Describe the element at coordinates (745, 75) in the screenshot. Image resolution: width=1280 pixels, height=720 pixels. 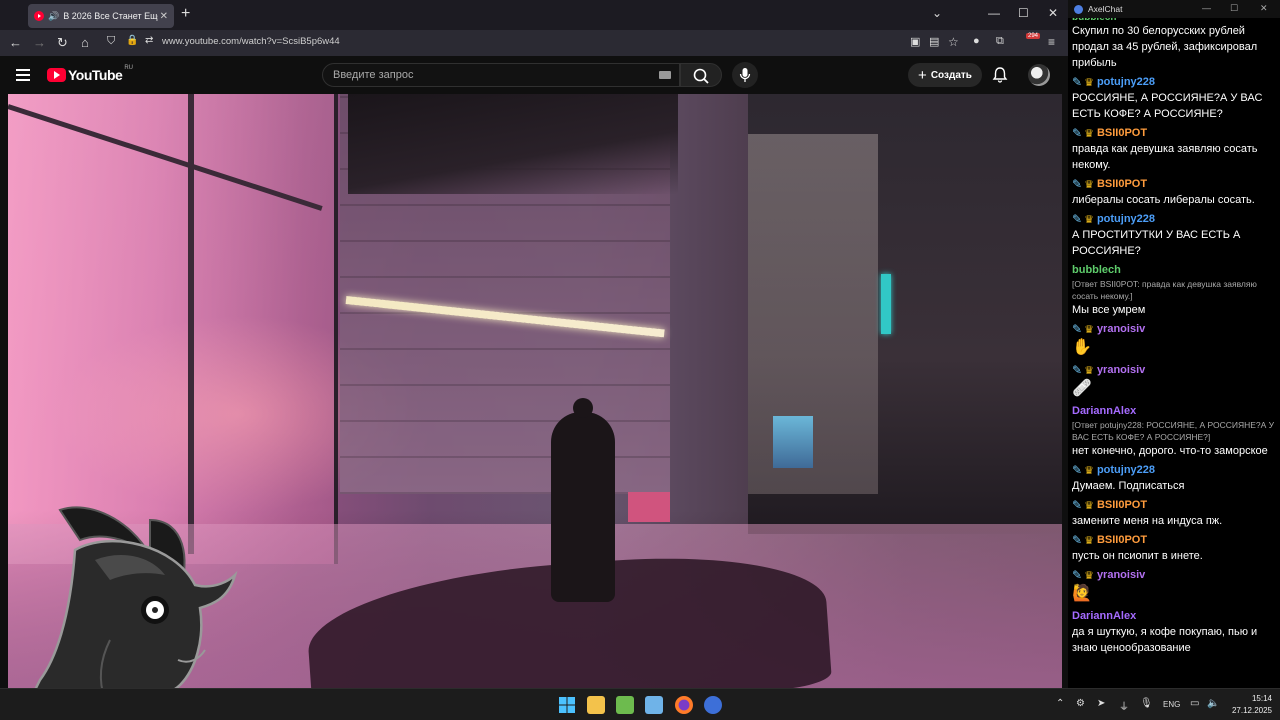
I see `voice-search-button` at that location.